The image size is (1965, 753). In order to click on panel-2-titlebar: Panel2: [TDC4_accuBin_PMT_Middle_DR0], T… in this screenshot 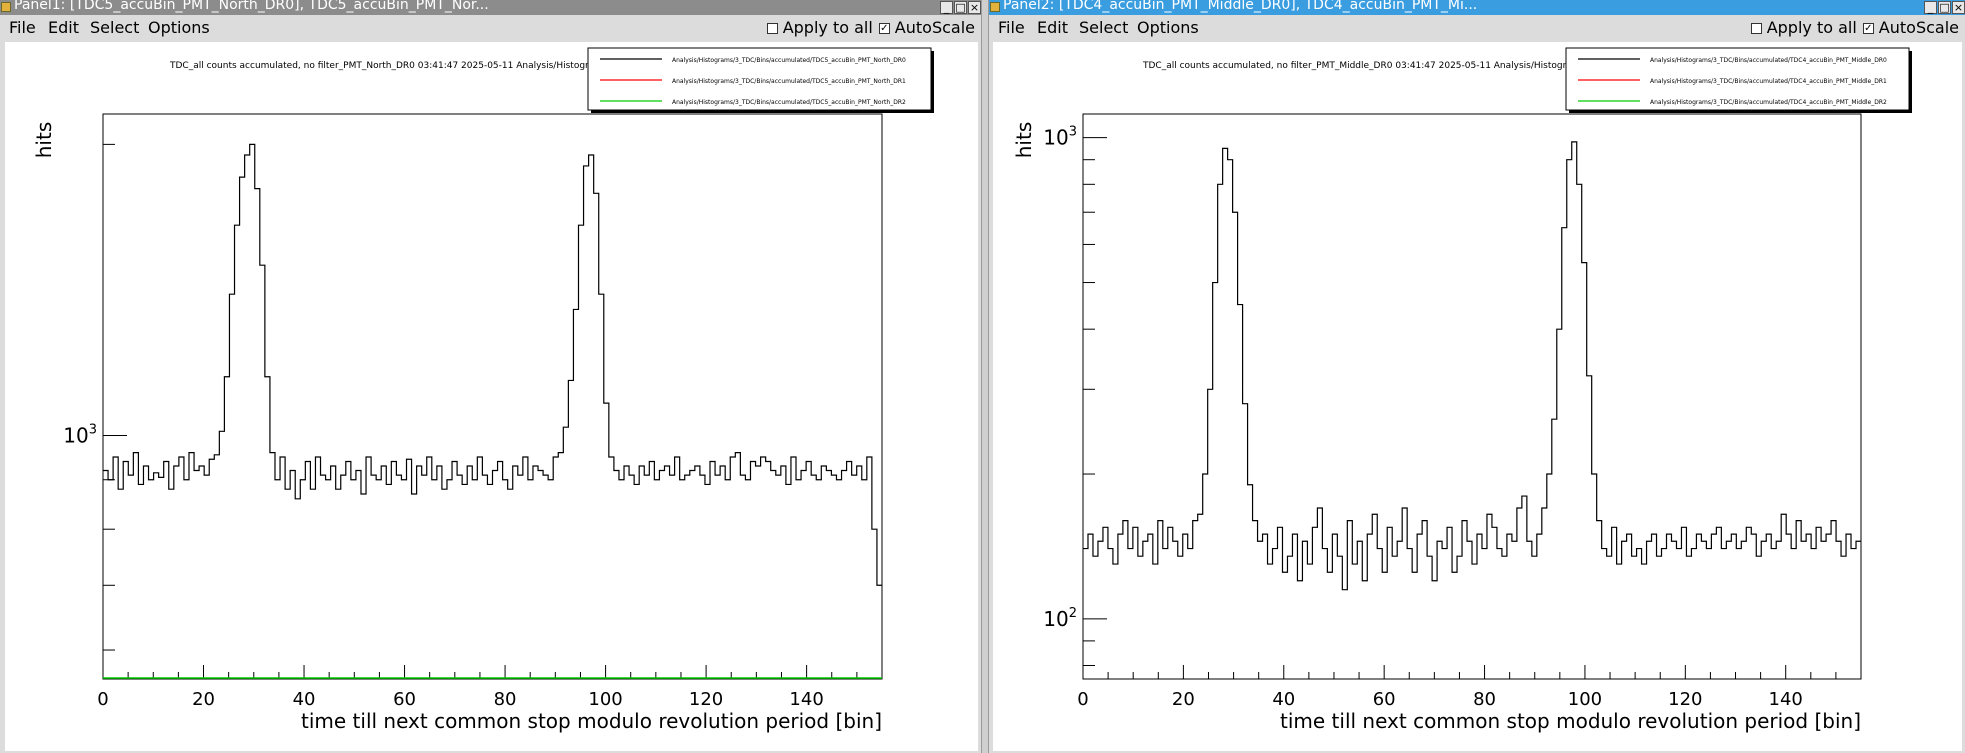, I will do `click(1477, 7)`.